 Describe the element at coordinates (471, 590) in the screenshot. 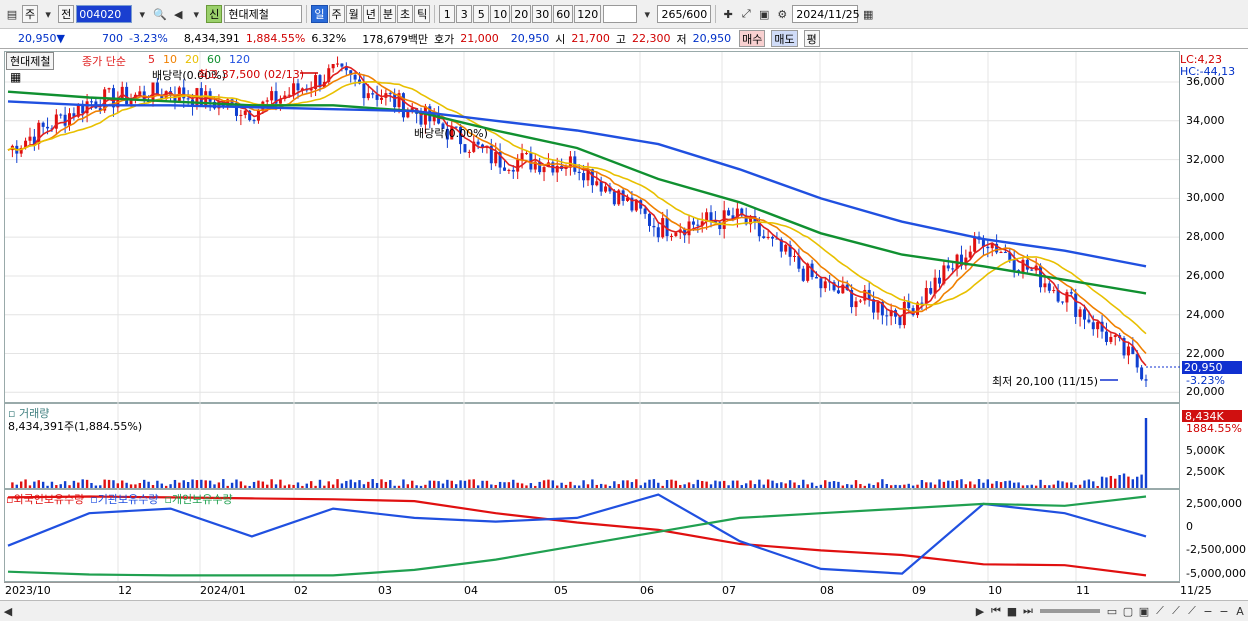

I see `date-tick: 04` at that location.